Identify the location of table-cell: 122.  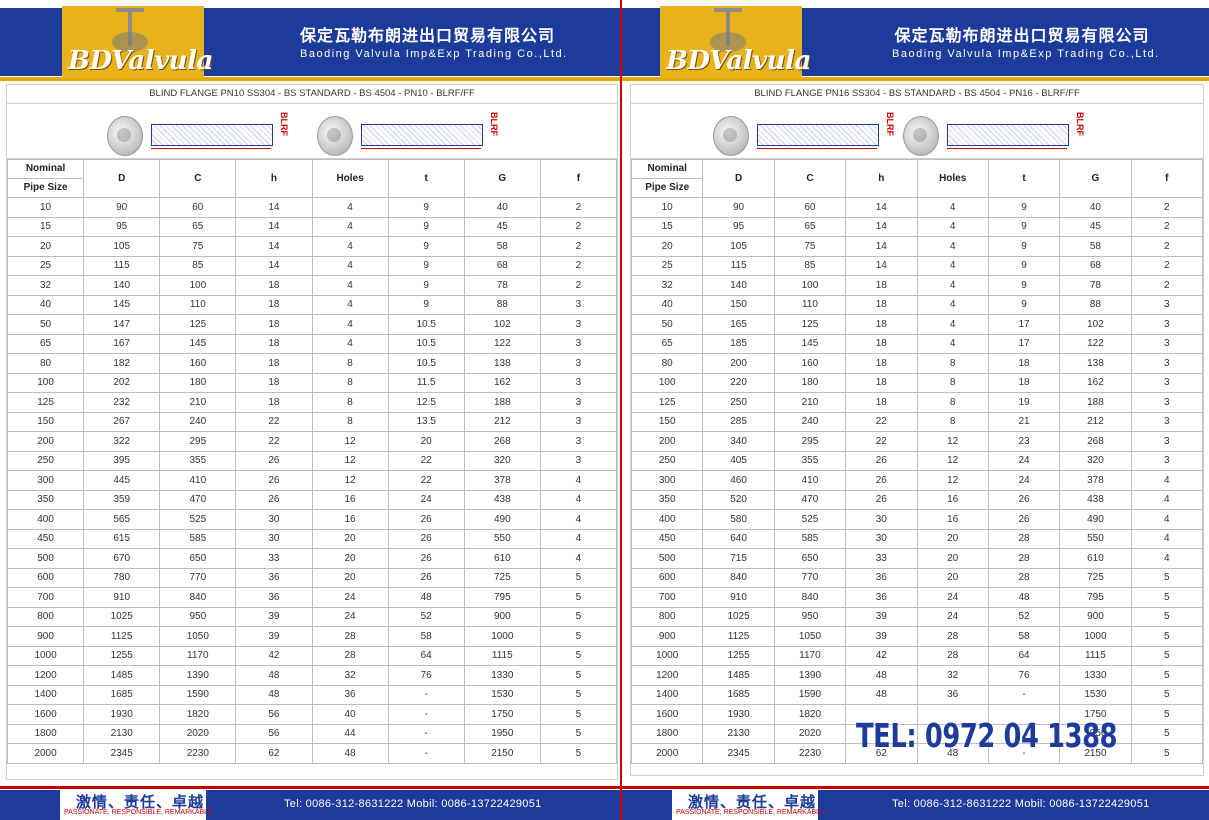
(1095, 343).